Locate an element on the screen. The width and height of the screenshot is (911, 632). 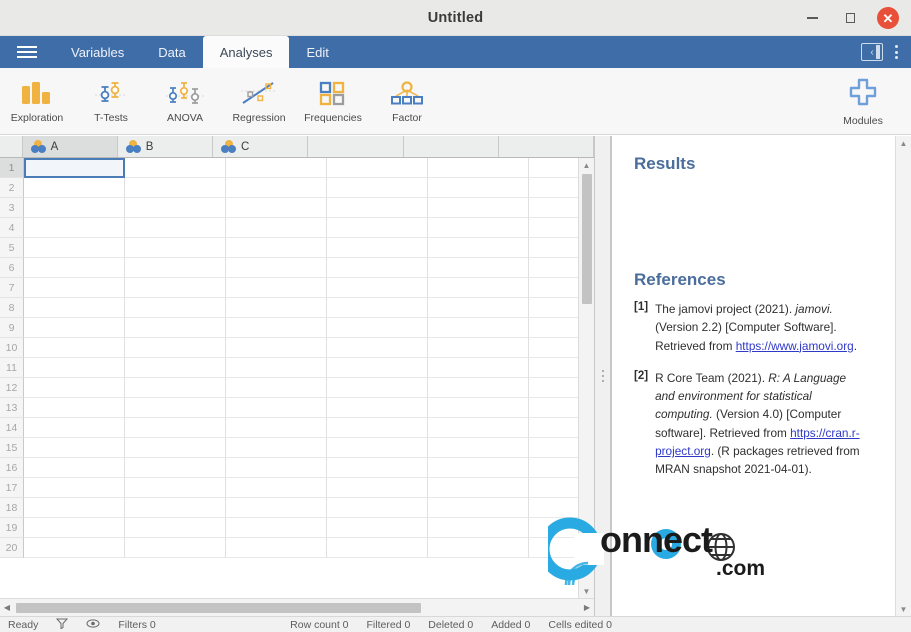
tab-analyses: Analyses is located at coordinates (246, 52).